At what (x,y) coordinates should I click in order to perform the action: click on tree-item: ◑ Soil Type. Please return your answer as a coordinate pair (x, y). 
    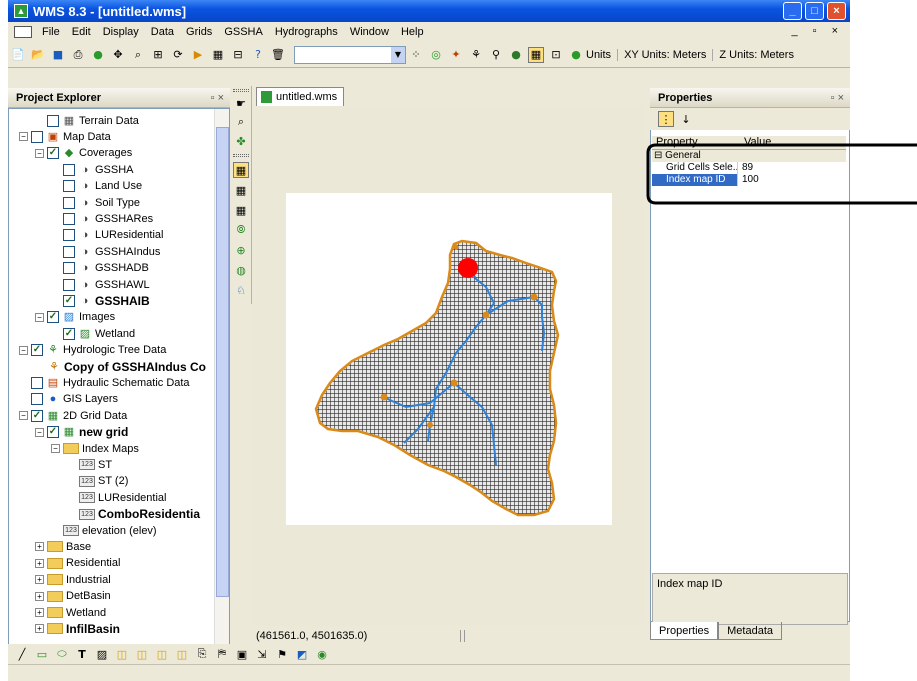
    Looking at the image, I should click on (95, 202).